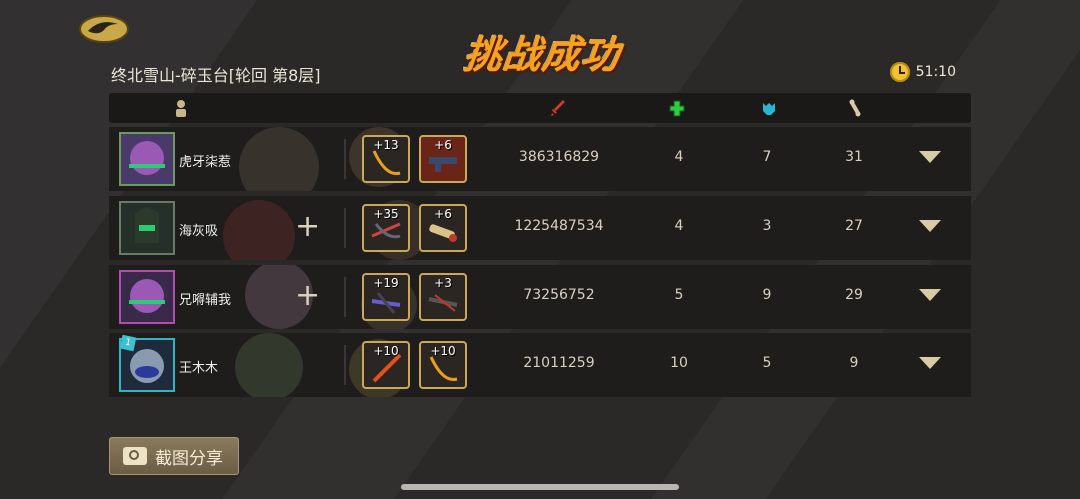  I want to click on bone-value: 9, so click(854, 363).